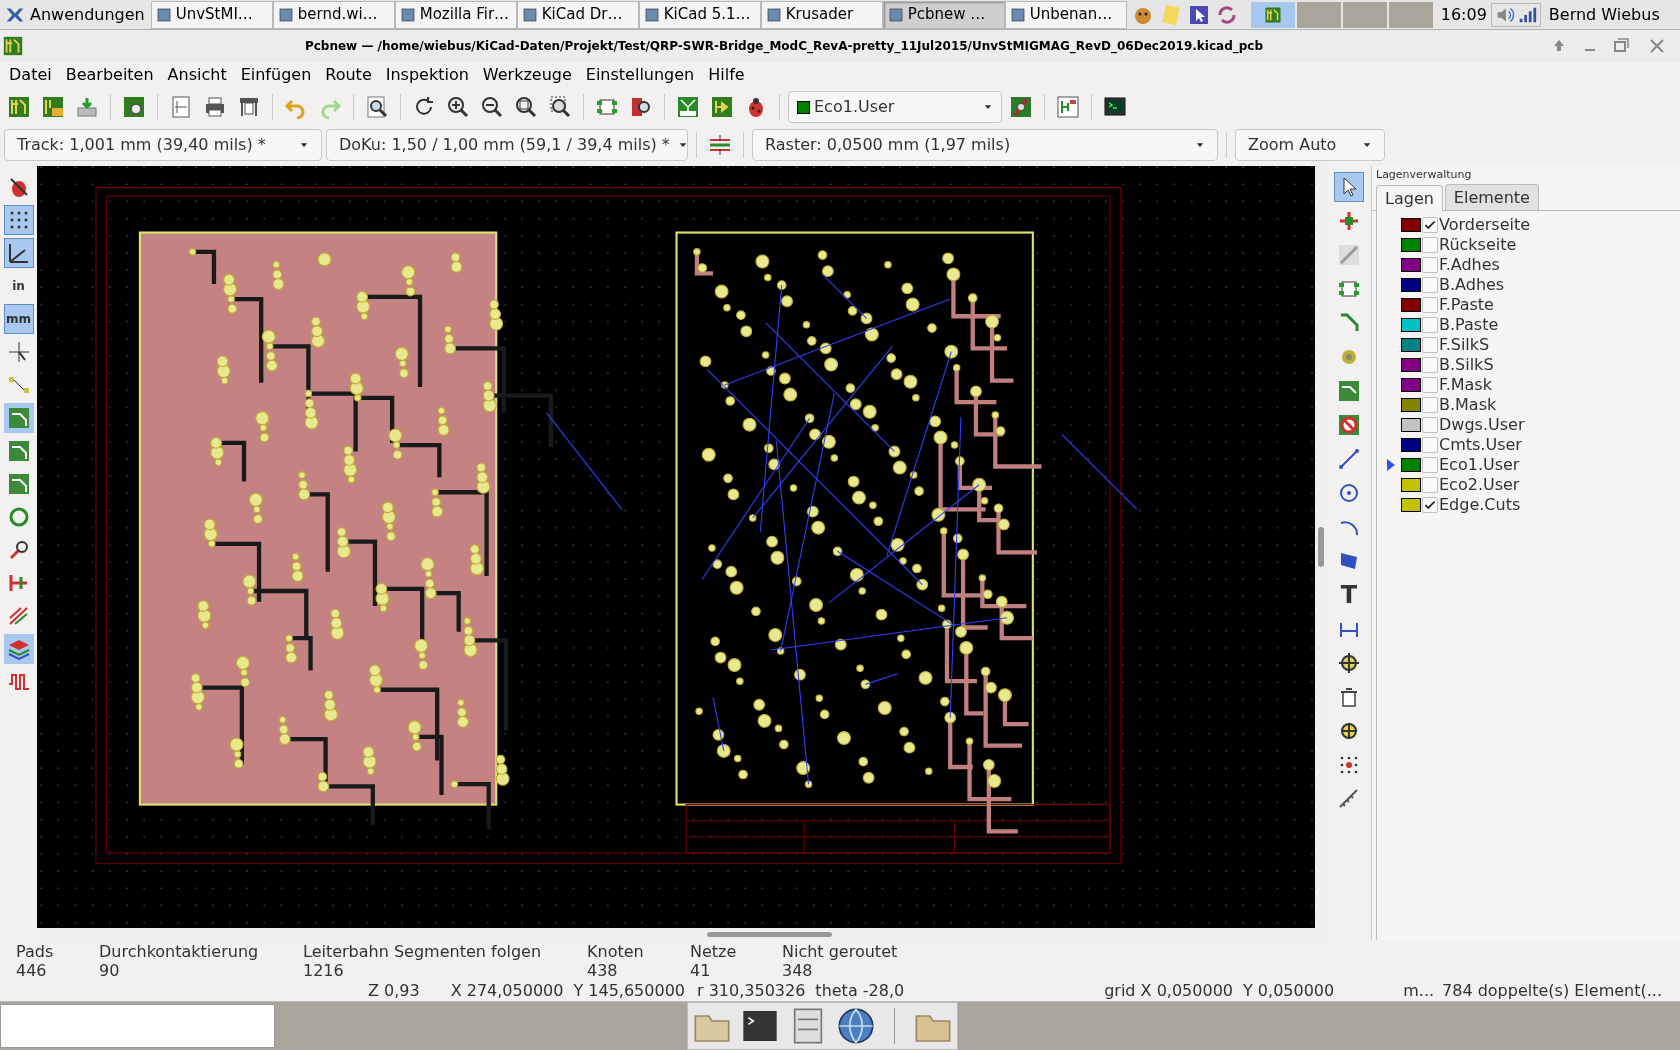  I want to click on menu-item: Einfügen, so click(276, 75).